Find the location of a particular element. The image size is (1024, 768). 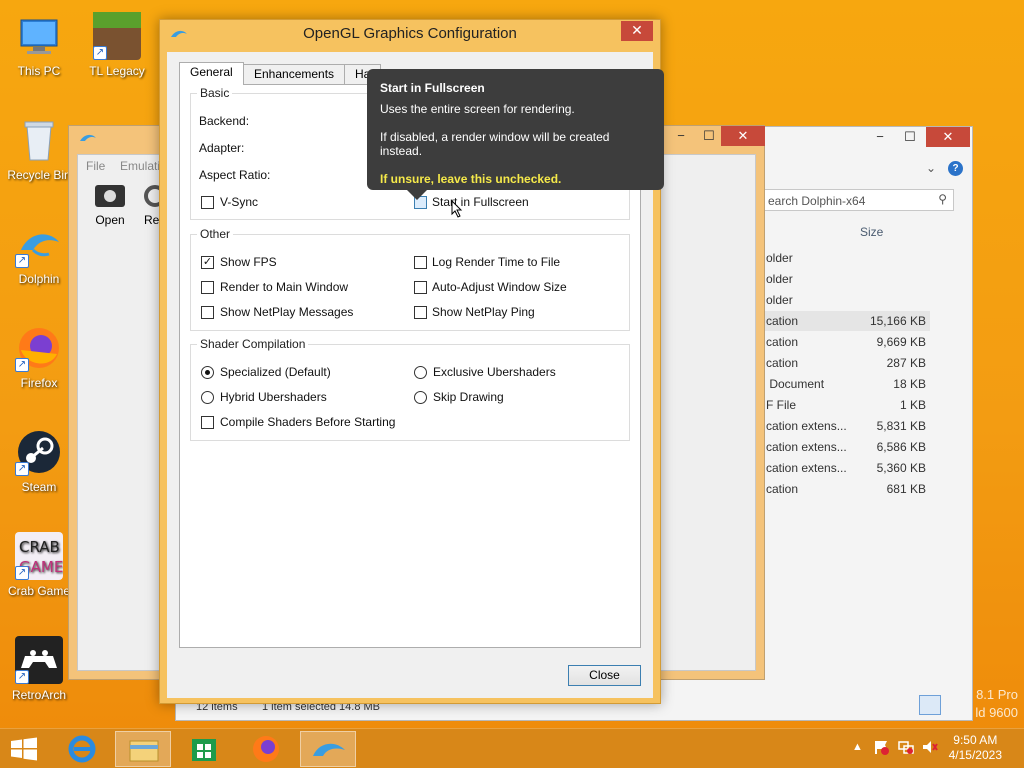

vsync-label: V-Sync is located at coordinates (239, 202).